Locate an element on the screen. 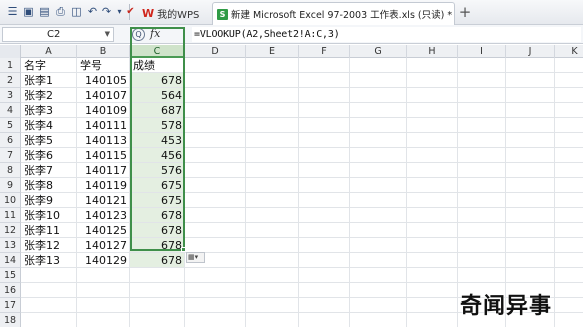 Image resolution: width=583 pixels, height=327 pixels. cell-b5: 140111 is located at coordinates (103, 125).